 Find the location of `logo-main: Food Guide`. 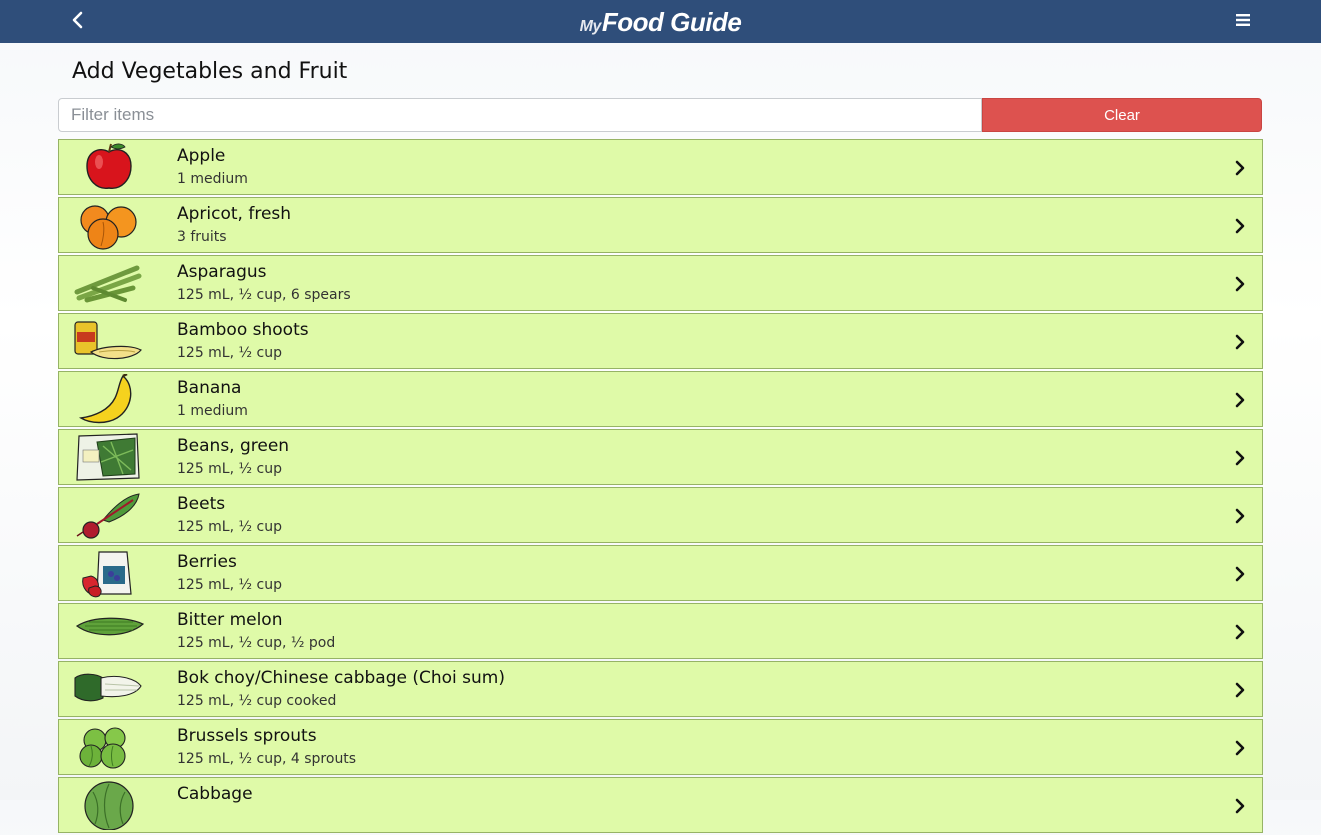

logo-main: Food Guide is located at coordinates (671, 22).